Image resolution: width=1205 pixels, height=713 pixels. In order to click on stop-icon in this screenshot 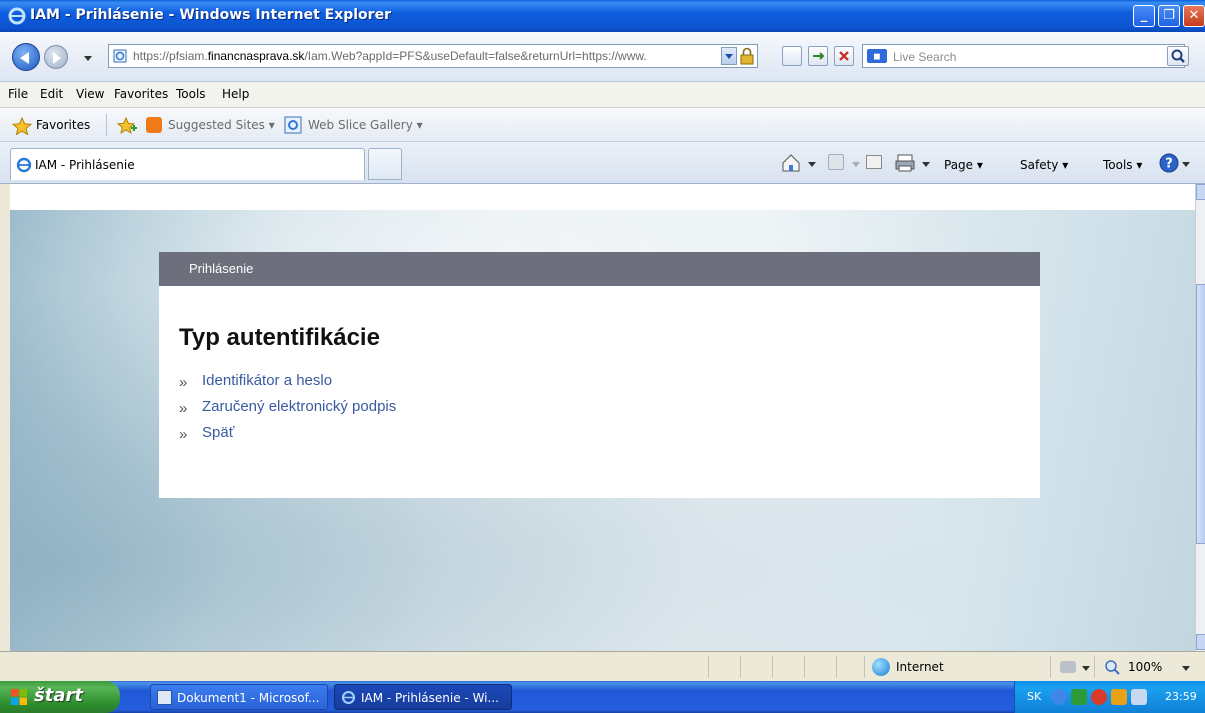, I will do `click(844, 56)`.